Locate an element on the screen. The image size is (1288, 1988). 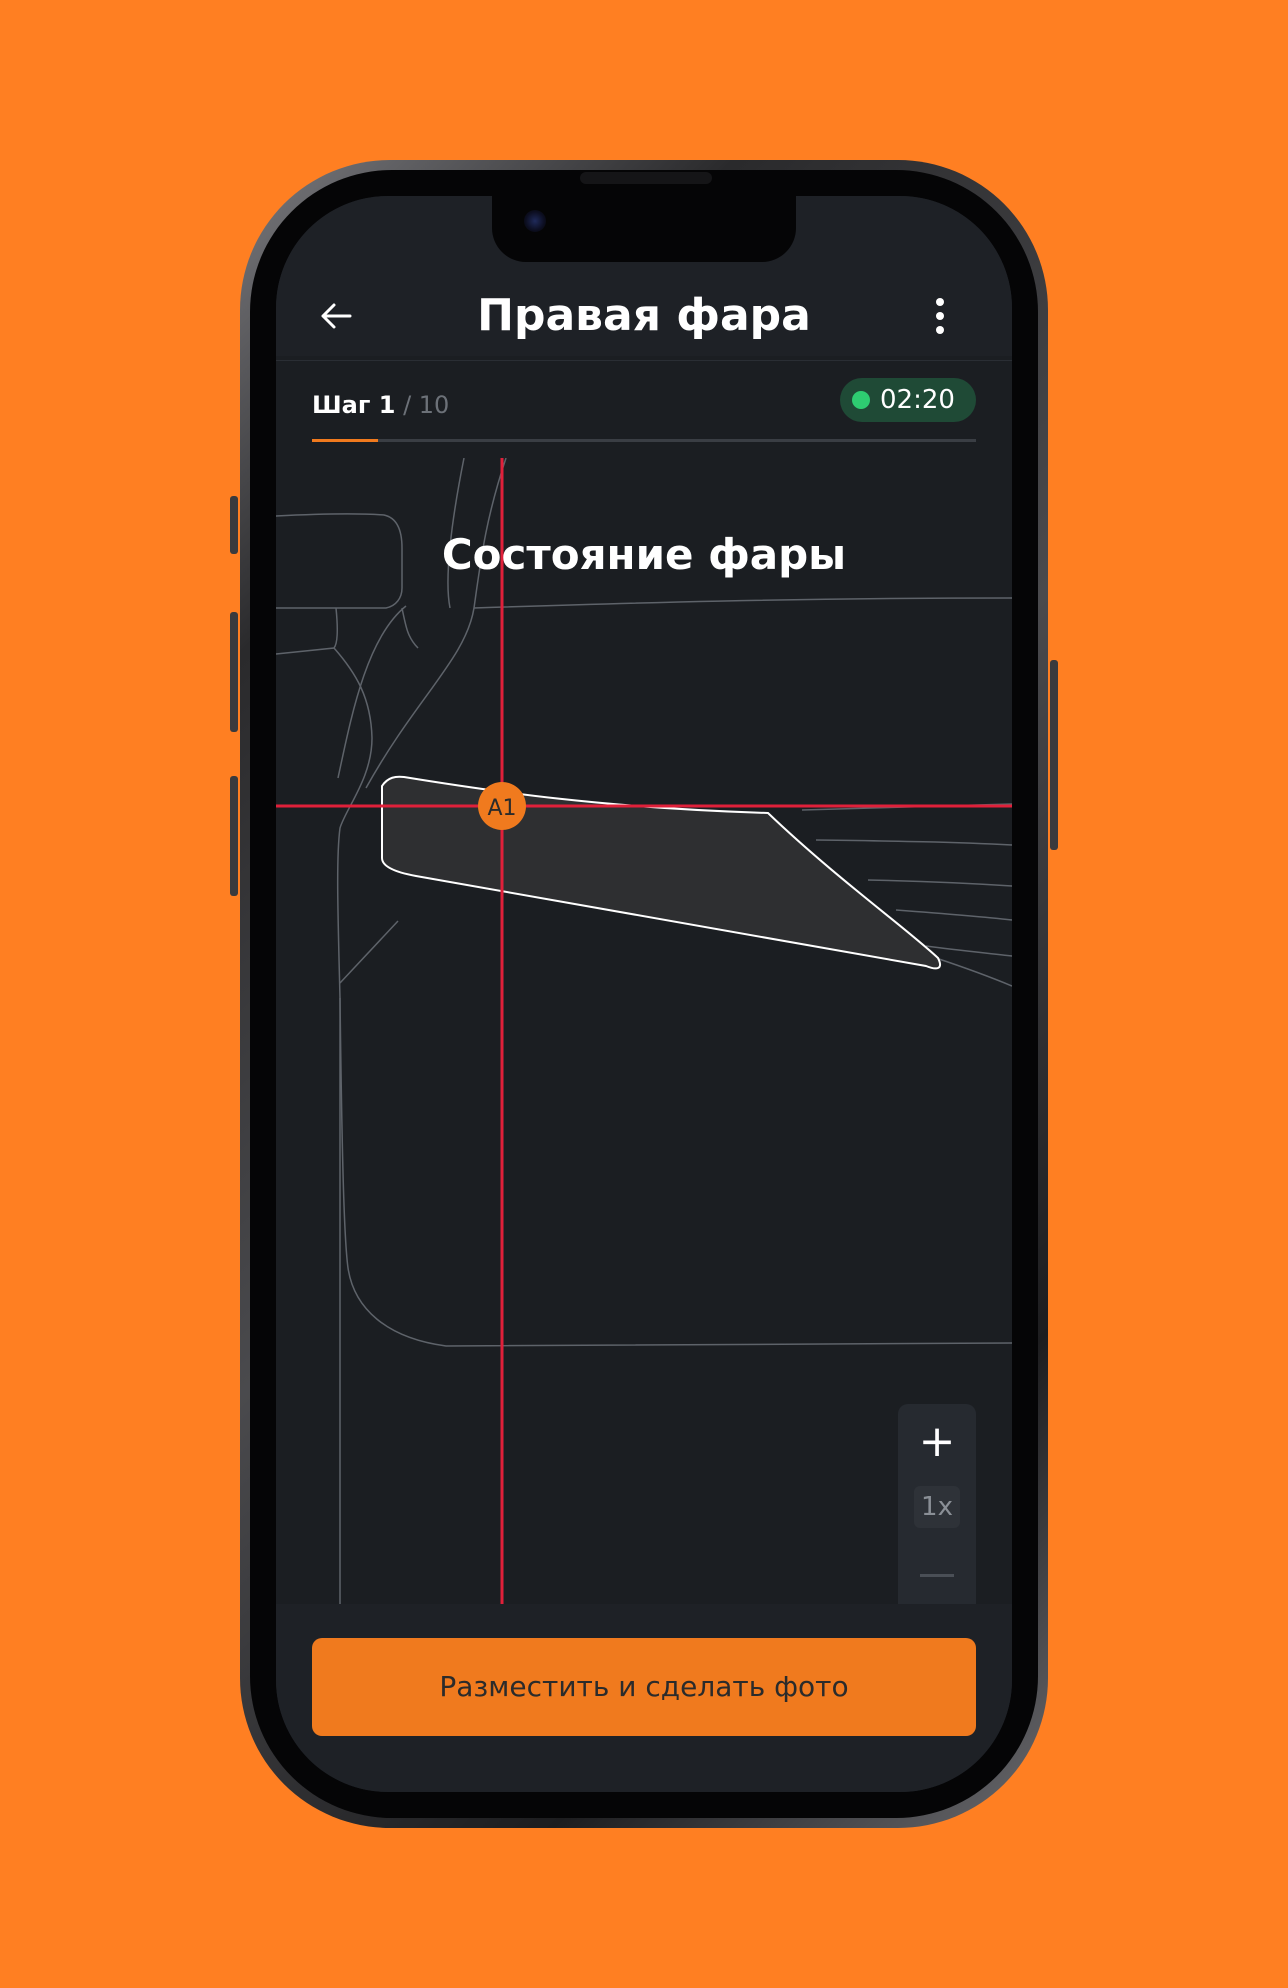
timer-badge: 02:20 is located at coordinates (908, 400).